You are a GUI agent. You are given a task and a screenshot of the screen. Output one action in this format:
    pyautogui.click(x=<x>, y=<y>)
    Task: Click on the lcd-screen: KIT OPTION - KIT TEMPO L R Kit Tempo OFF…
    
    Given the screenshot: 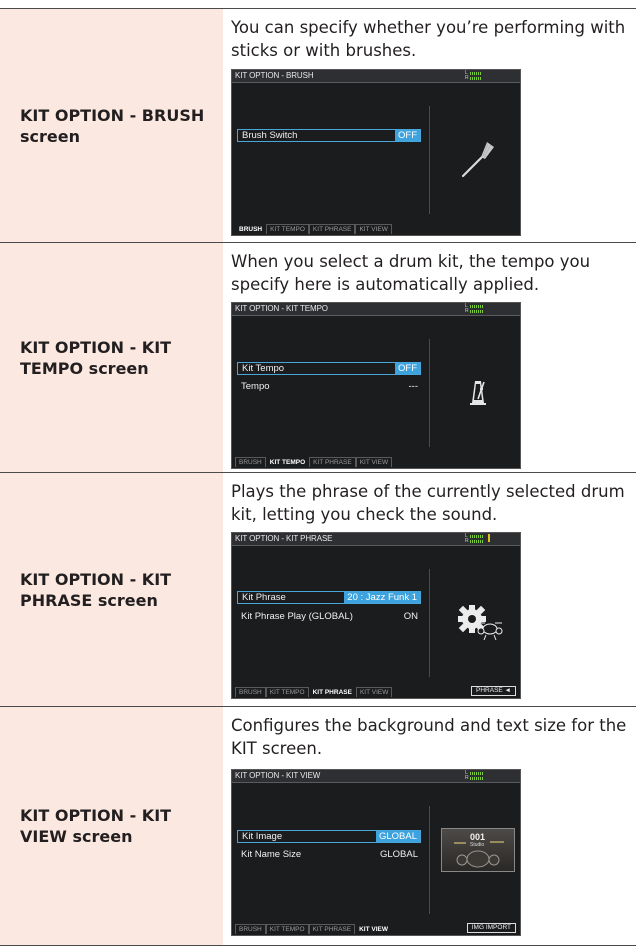 What is the action you would take?
    pyautogui.click(x=376, y=385)
    